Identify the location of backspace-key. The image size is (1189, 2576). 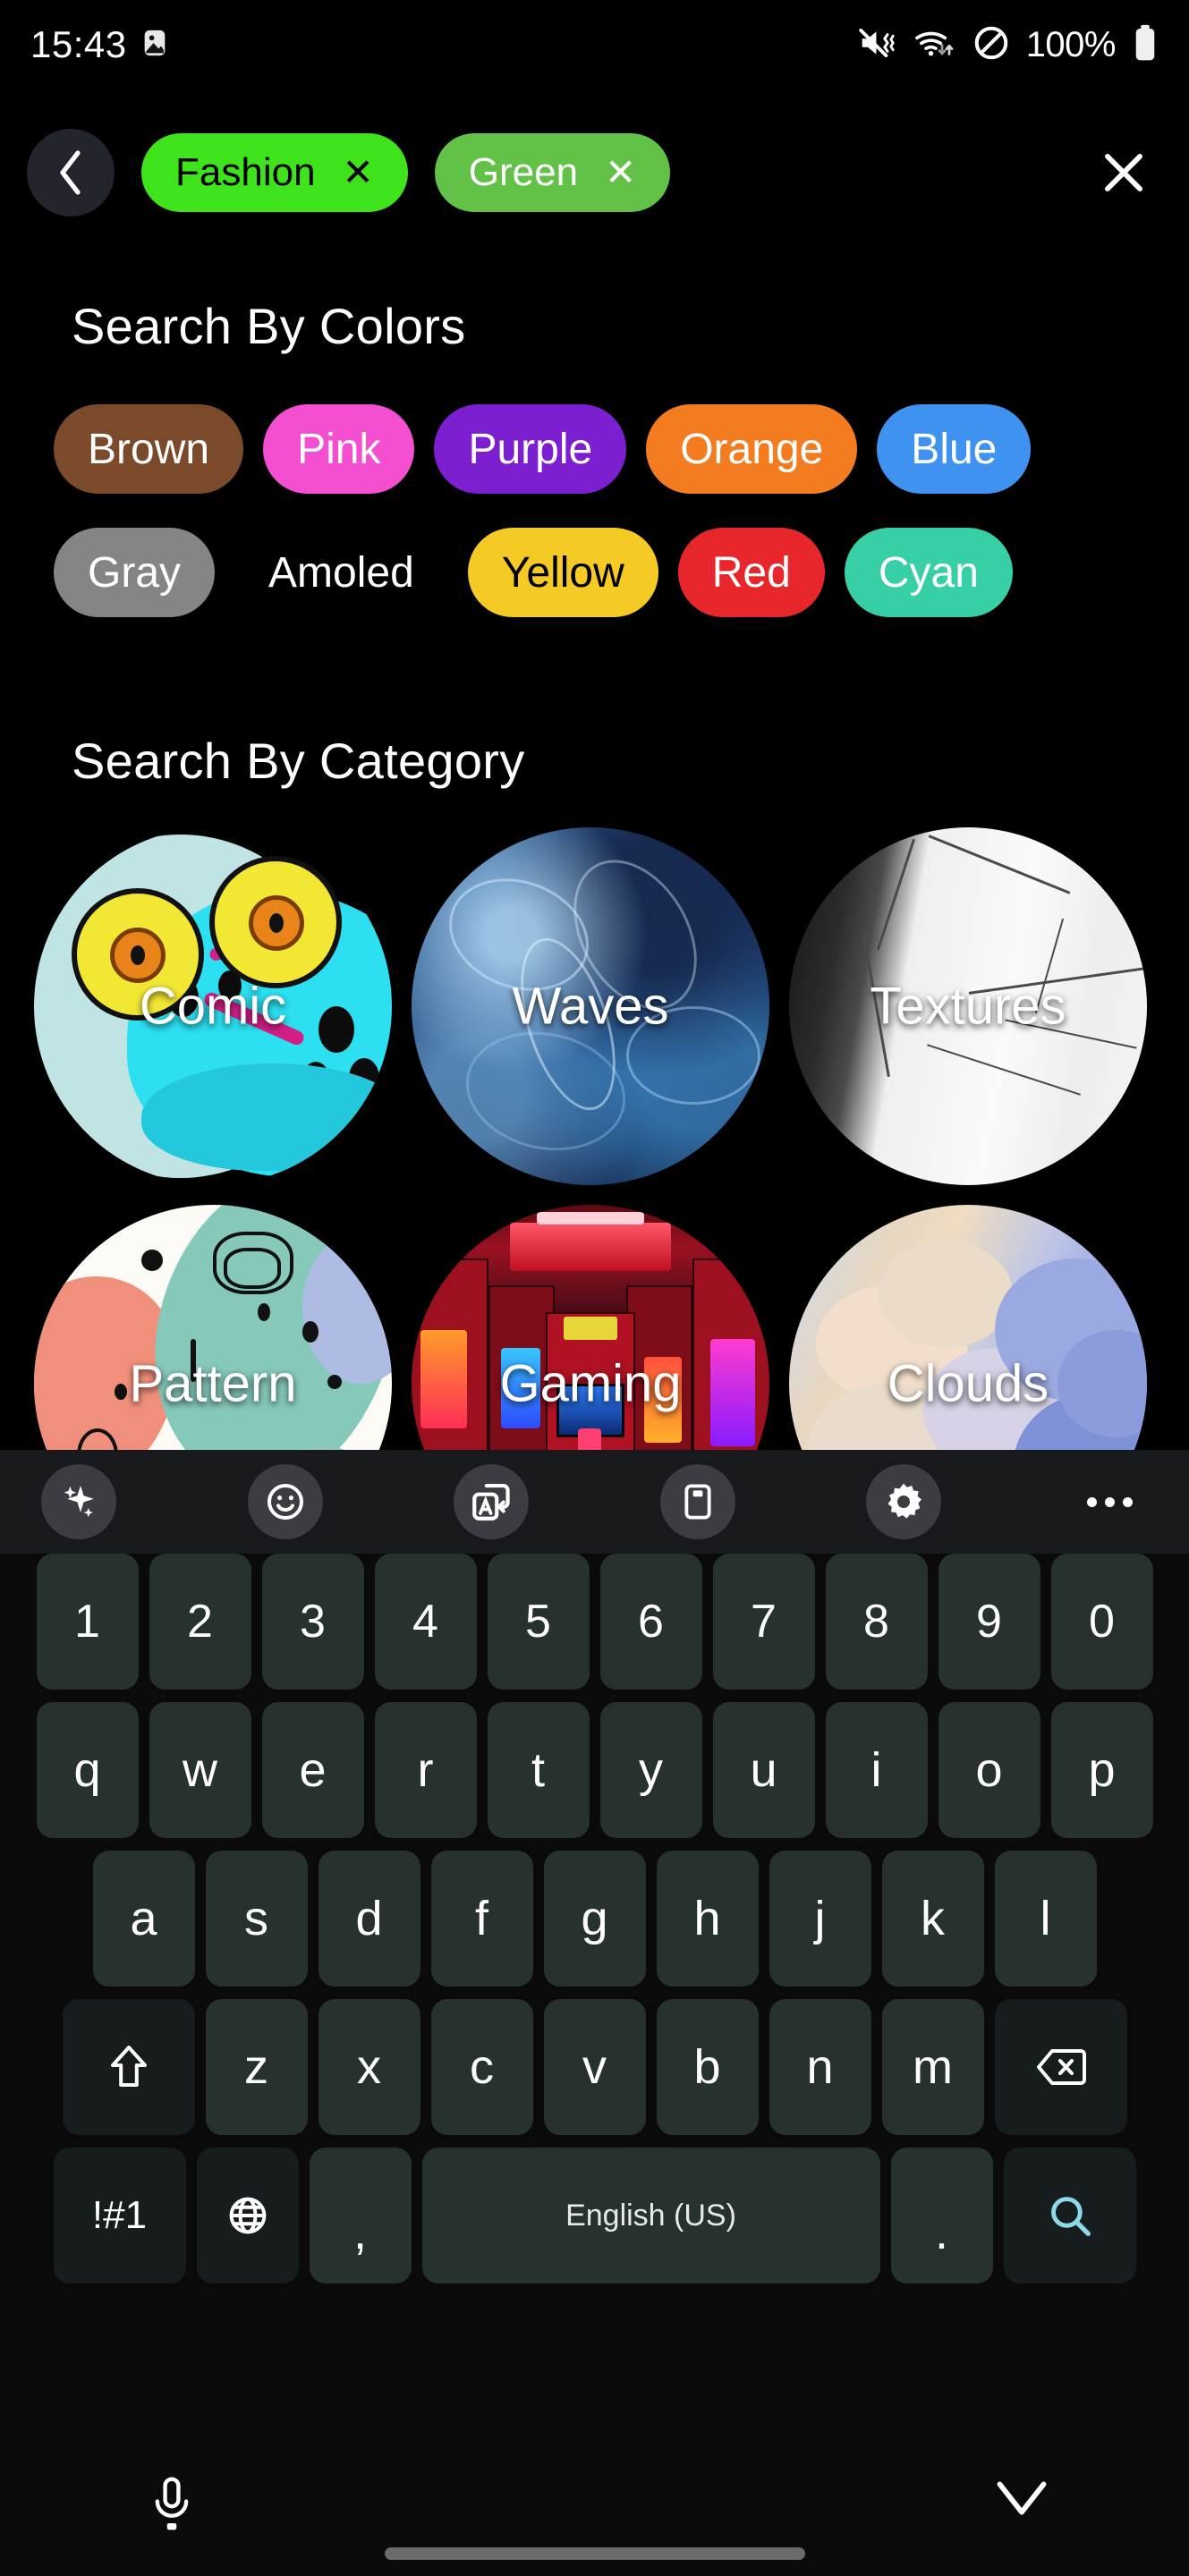
(1060, 2067).